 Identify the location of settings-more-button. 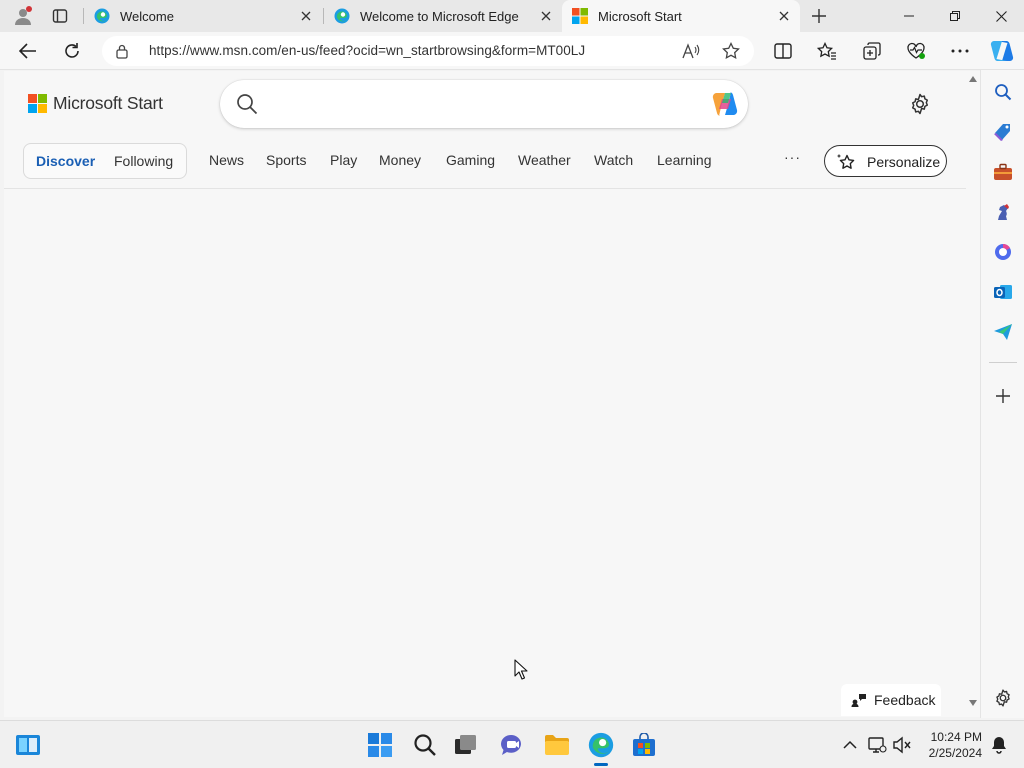
(960, 51).